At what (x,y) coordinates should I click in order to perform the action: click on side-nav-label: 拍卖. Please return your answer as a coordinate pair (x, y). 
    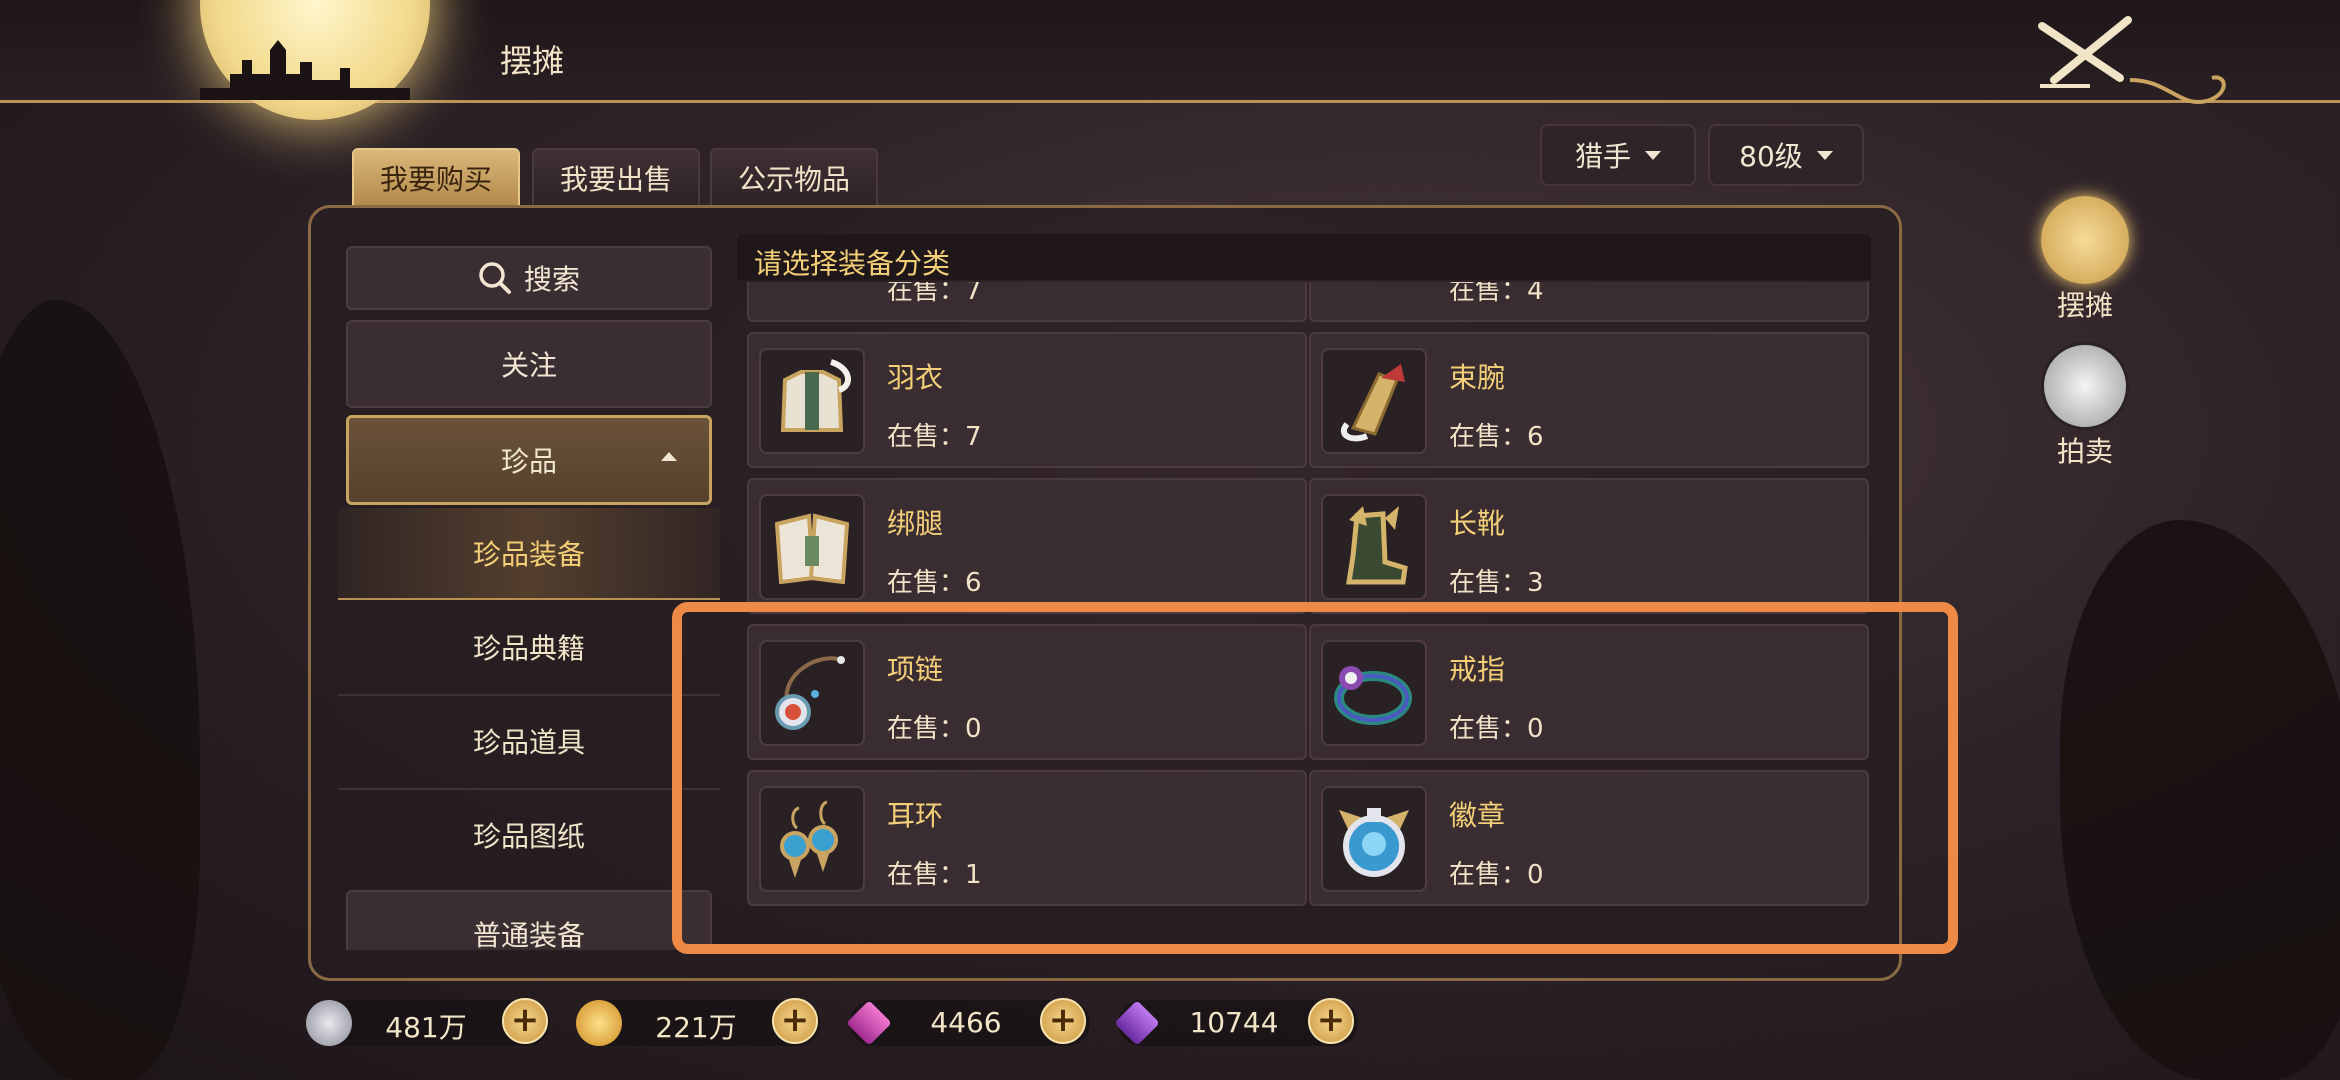
    Looking at the image, I should click on (2084, 451).